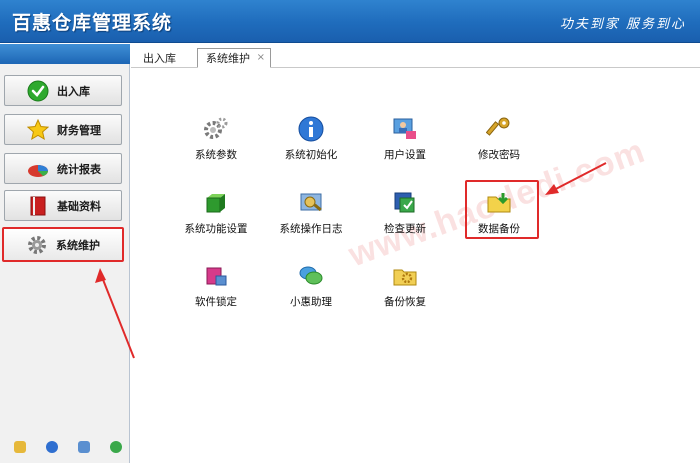 This screenshot has width=700, height=463. What do you see at coordinates (405, 129) in the screenshot?
I see `users-icon` at bounding box center [405, 129].